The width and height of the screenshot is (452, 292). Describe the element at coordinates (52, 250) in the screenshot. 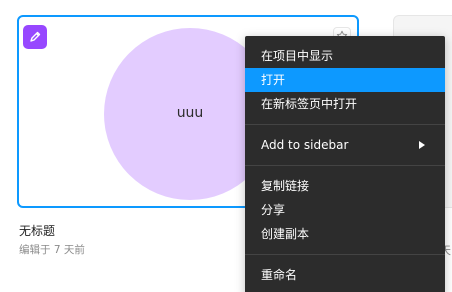

I see `file-last-edited: 编辑于 7 天前` at that location.